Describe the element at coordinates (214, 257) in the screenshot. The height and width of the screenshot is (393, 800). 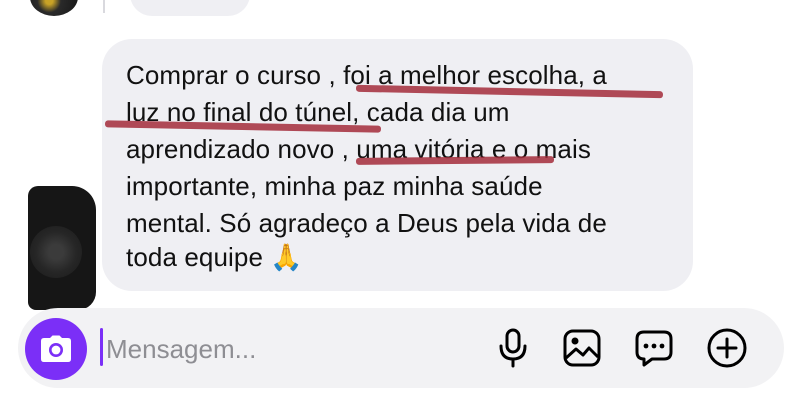
I see `message-line-6: toda equipe 🙏` at that location.